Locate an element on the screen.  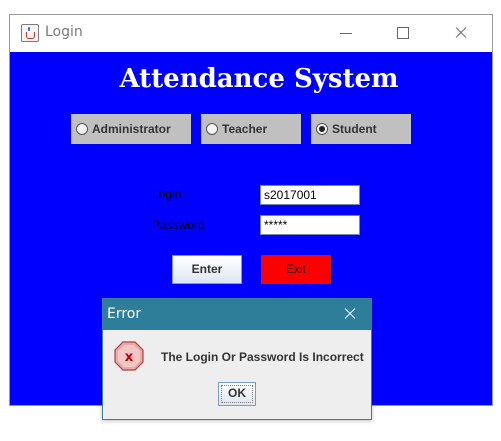
role-label-administrator: Administrator is located at coordinates (131, 129).